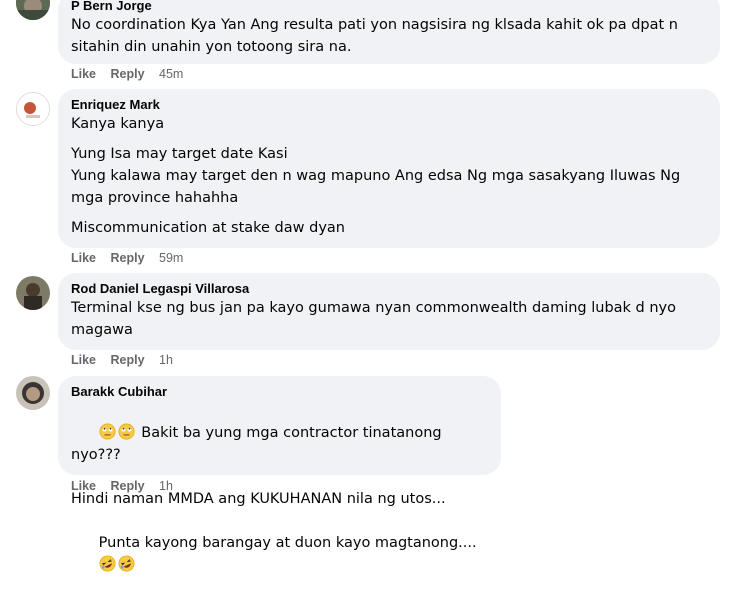 The image size is (750, 598). Describe the element at coordinates (171, 258) in the screenshot. I see `comment-timestamp: 59m` at that location.